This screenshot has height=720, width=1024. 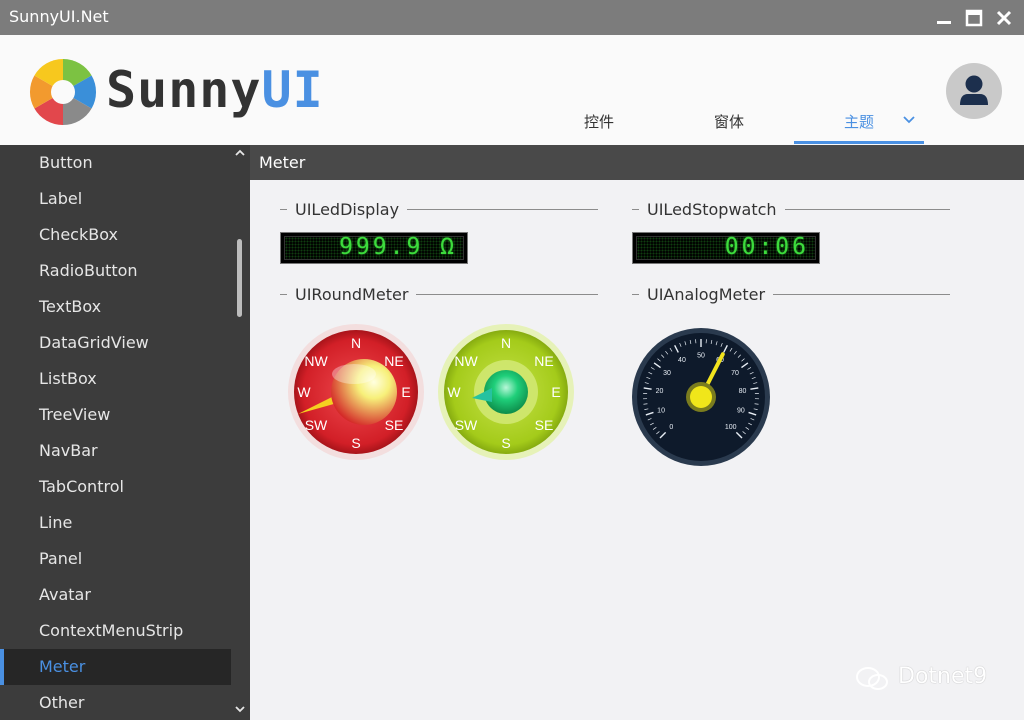 What do you see at coordinates (115, 307) in the screenshot?
I see `sidebar-item-textbox: TextBox` at bounding box center [115, 307].